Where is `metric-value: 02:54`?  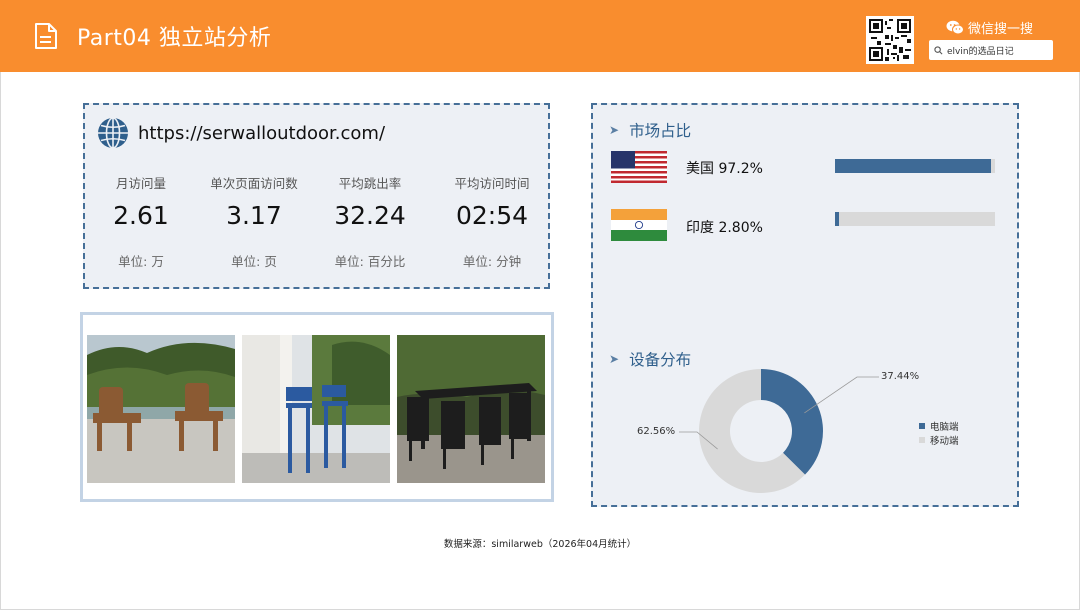 metric-value: 02:54 is located at coordinates (492, 215).